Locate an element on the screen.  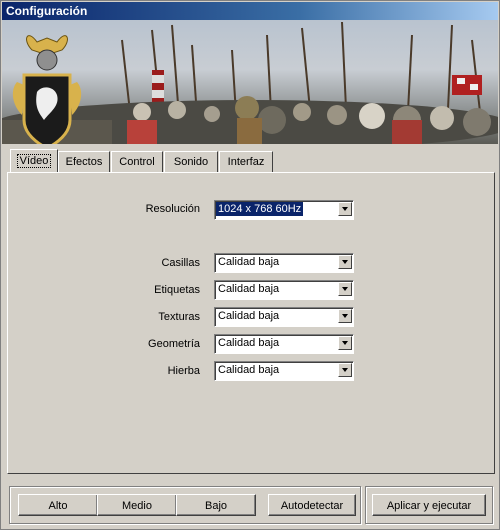
resolution-select: 1024 x 768 60Hz is located at coordinates (284, 210).